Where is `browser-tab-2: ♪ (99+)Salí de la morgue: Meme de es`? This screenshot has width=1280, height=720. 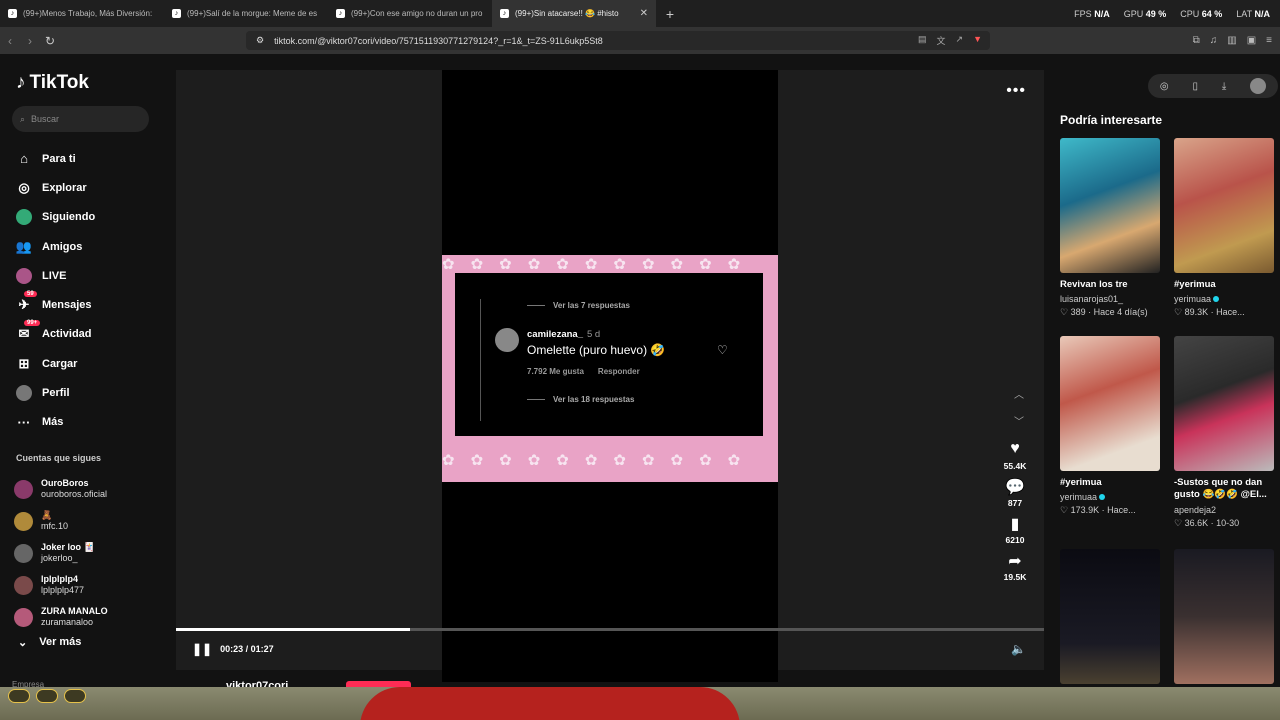
browser-tab-2: ♪ (99+)Salí de la morgue: Meme de es is located at coordinates (246, 13).